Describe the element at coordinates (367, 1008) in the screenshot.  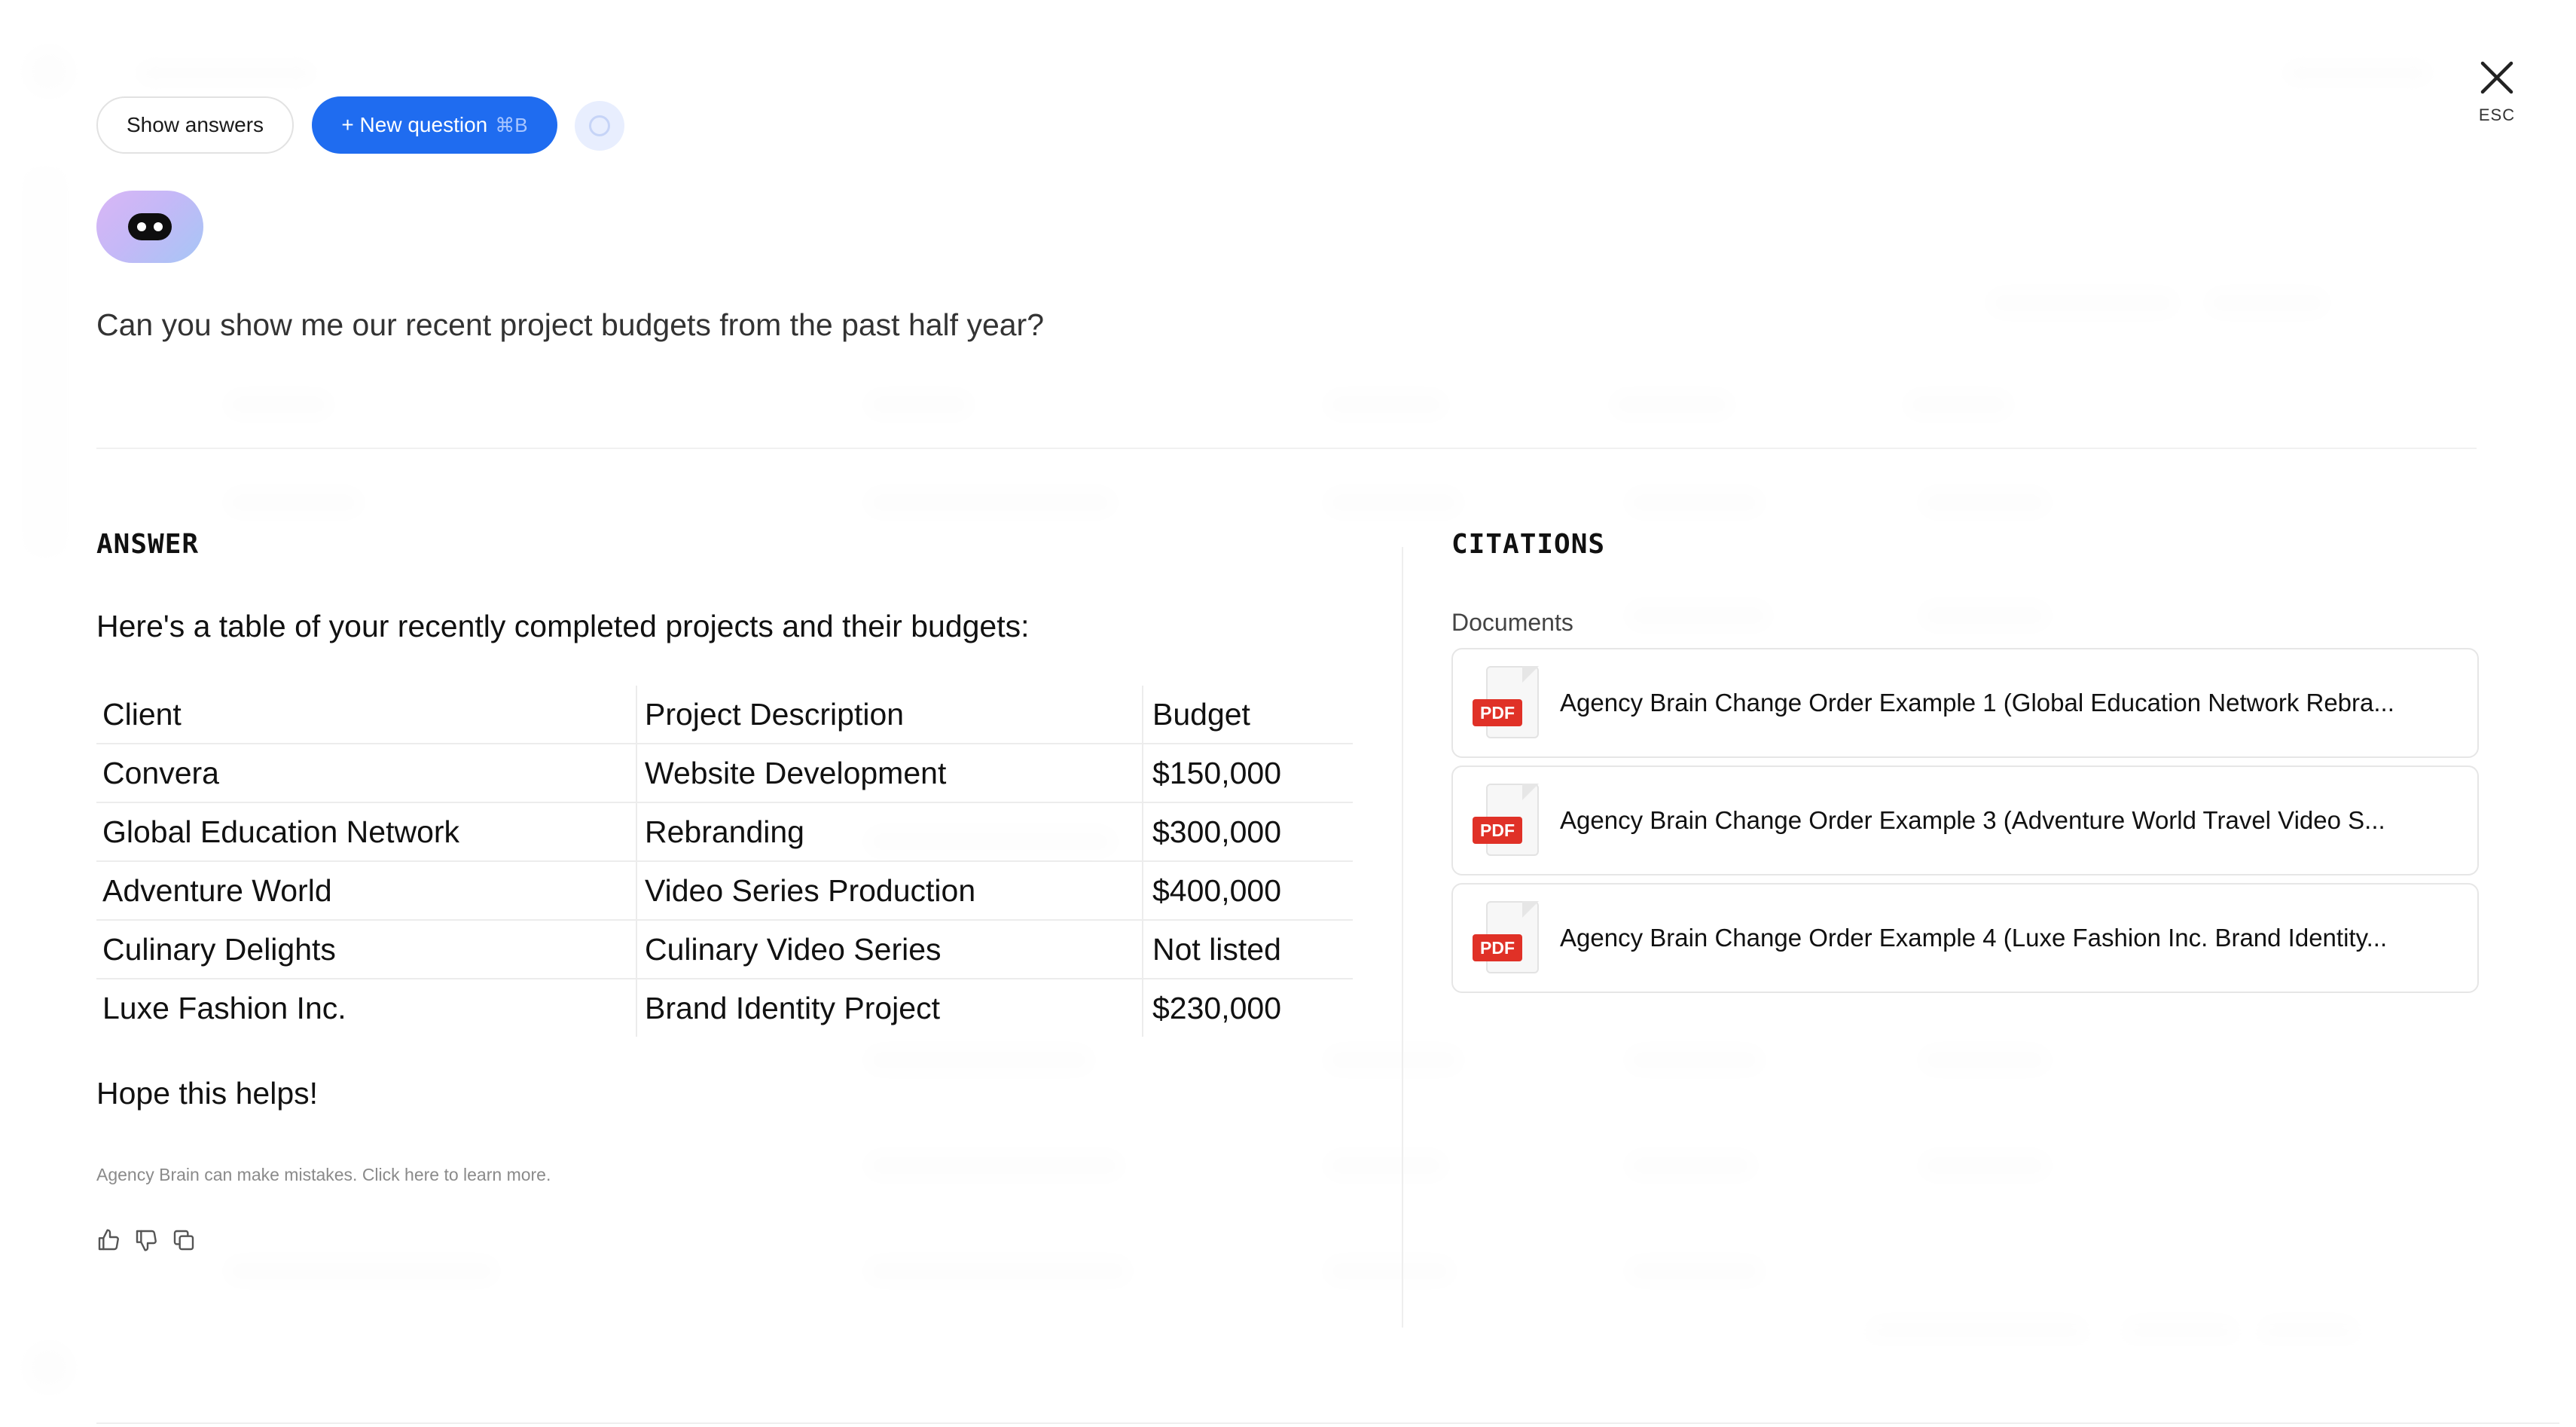
I see `cell-client: Luxe Fashion Inc.` at that location.